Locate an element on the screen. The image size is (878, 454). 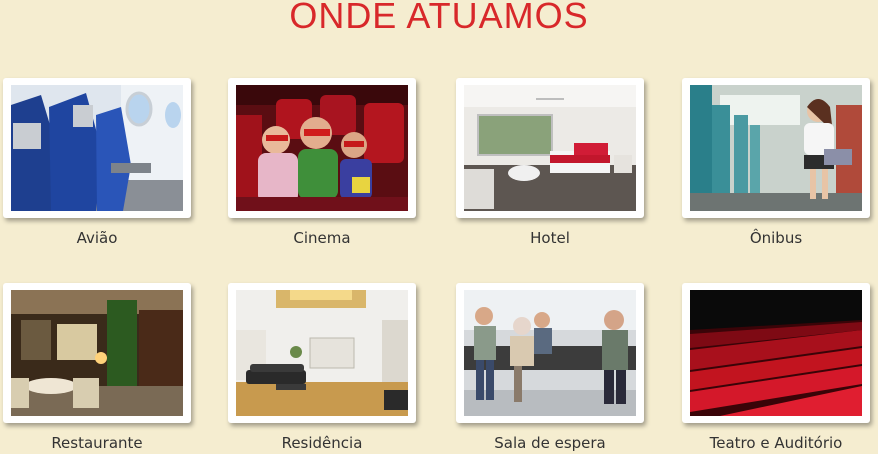
location-card-sala-de-espera: Sala de espera is located at coordinates (550, 367).